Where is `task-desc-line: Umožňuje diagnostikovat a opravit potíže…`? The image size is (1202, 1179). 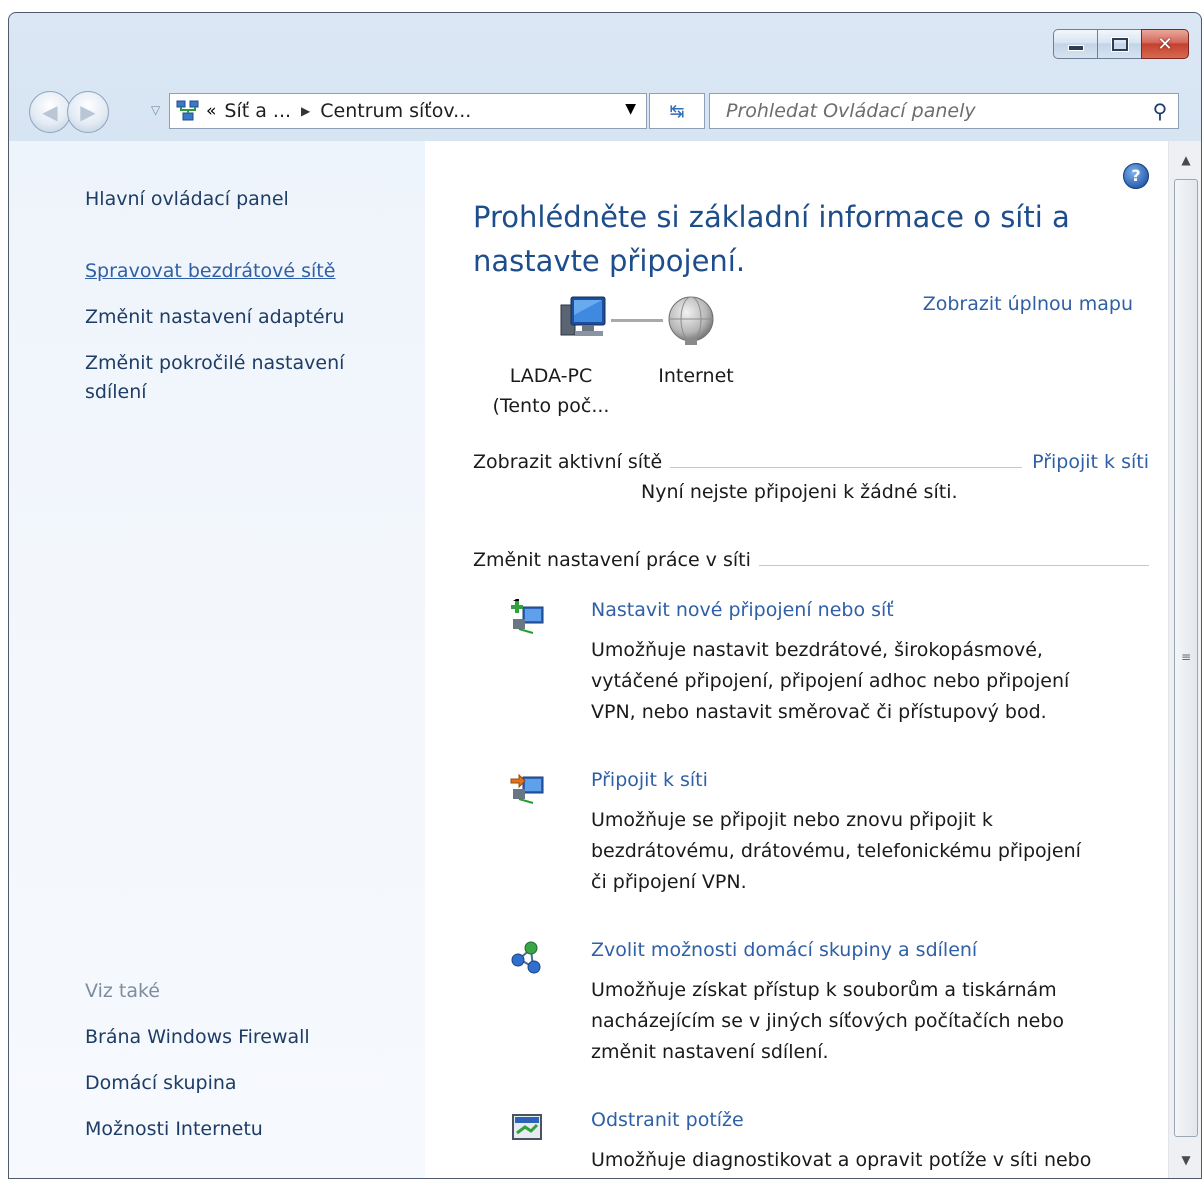
task-desc-line: Umožňuje diagnostikovat a opravit potíže… is located at coordinates (841, 1160).